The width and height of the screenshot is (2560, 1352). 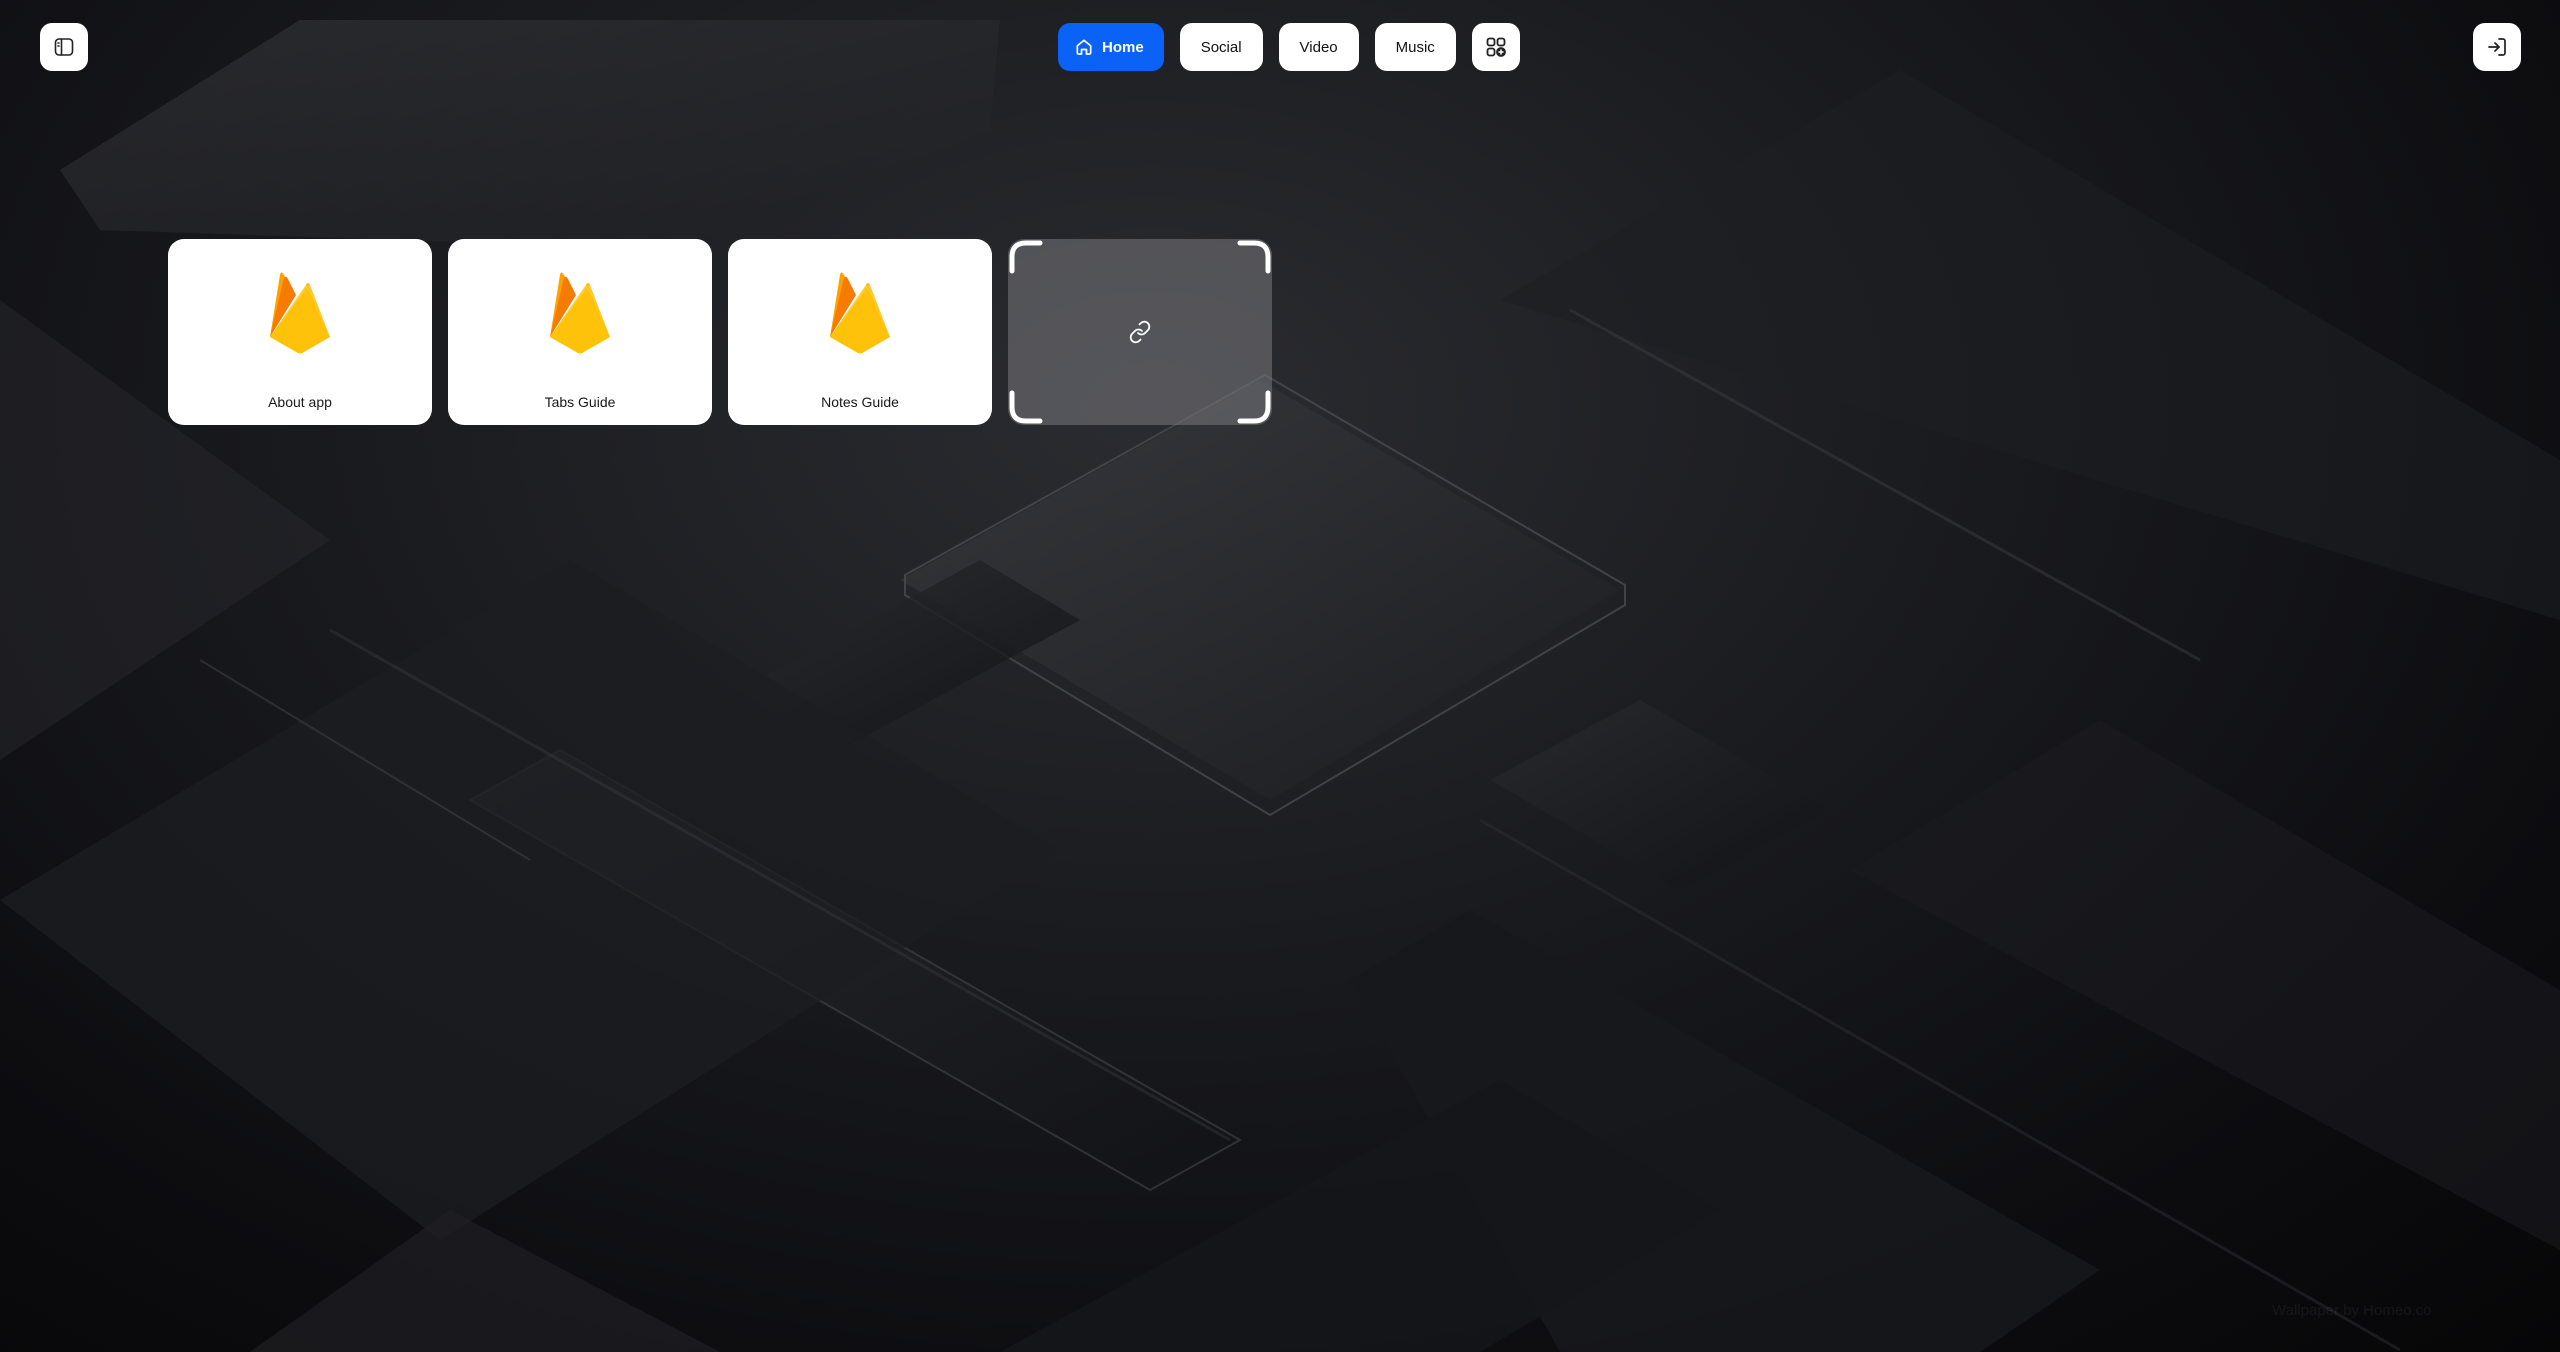 I want to click on add-shortcut-tile, so click(x=1140, y=332).